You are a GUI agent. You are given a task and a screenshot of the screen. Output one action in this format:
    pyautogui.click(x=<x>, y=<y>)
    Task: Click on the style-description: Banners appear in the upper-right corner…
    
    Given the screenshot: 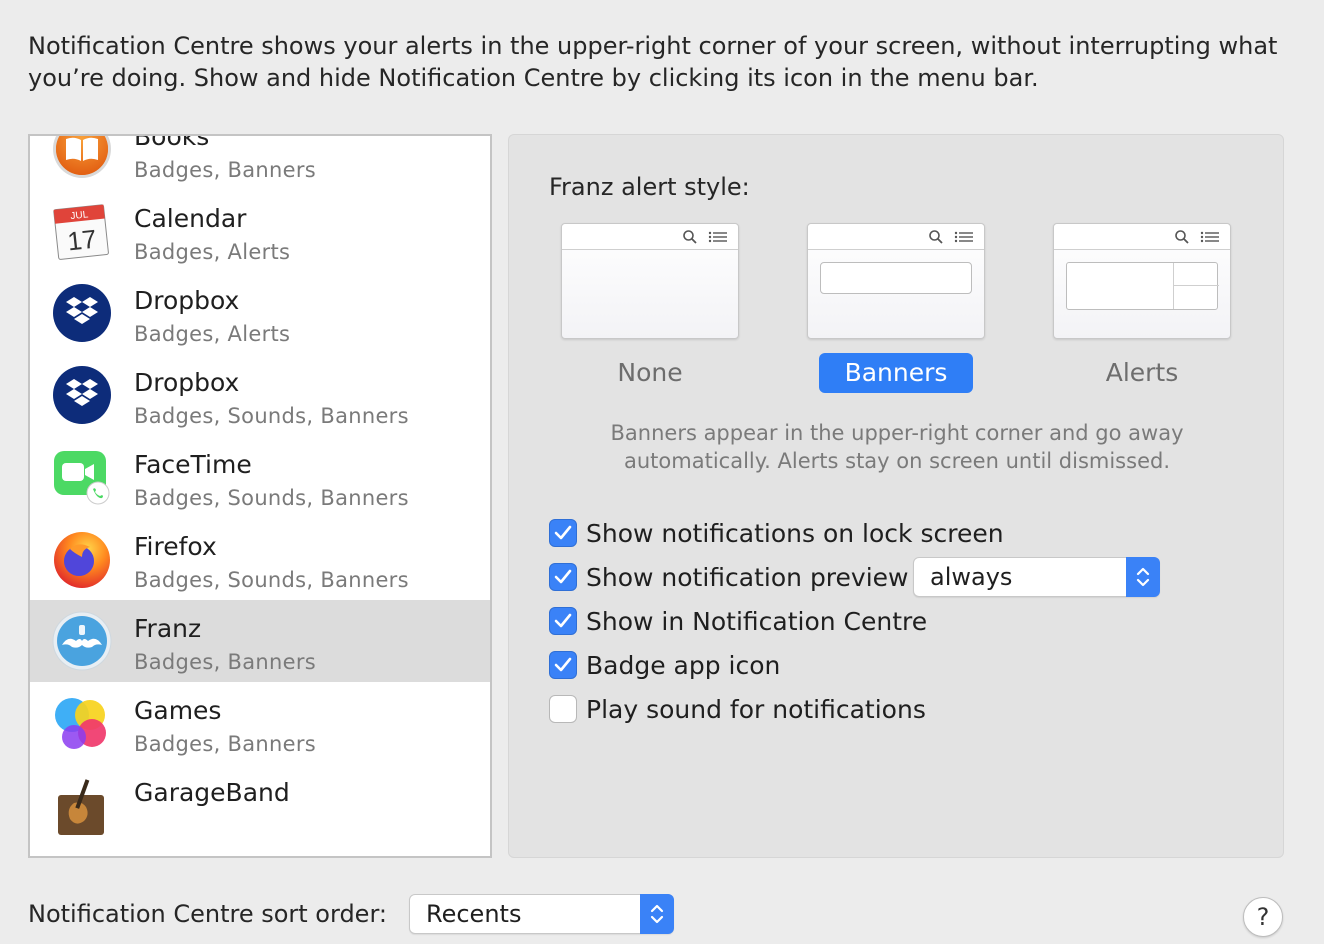 What is the action you would take?
    pyautogui.click(x=897, y=447)
    